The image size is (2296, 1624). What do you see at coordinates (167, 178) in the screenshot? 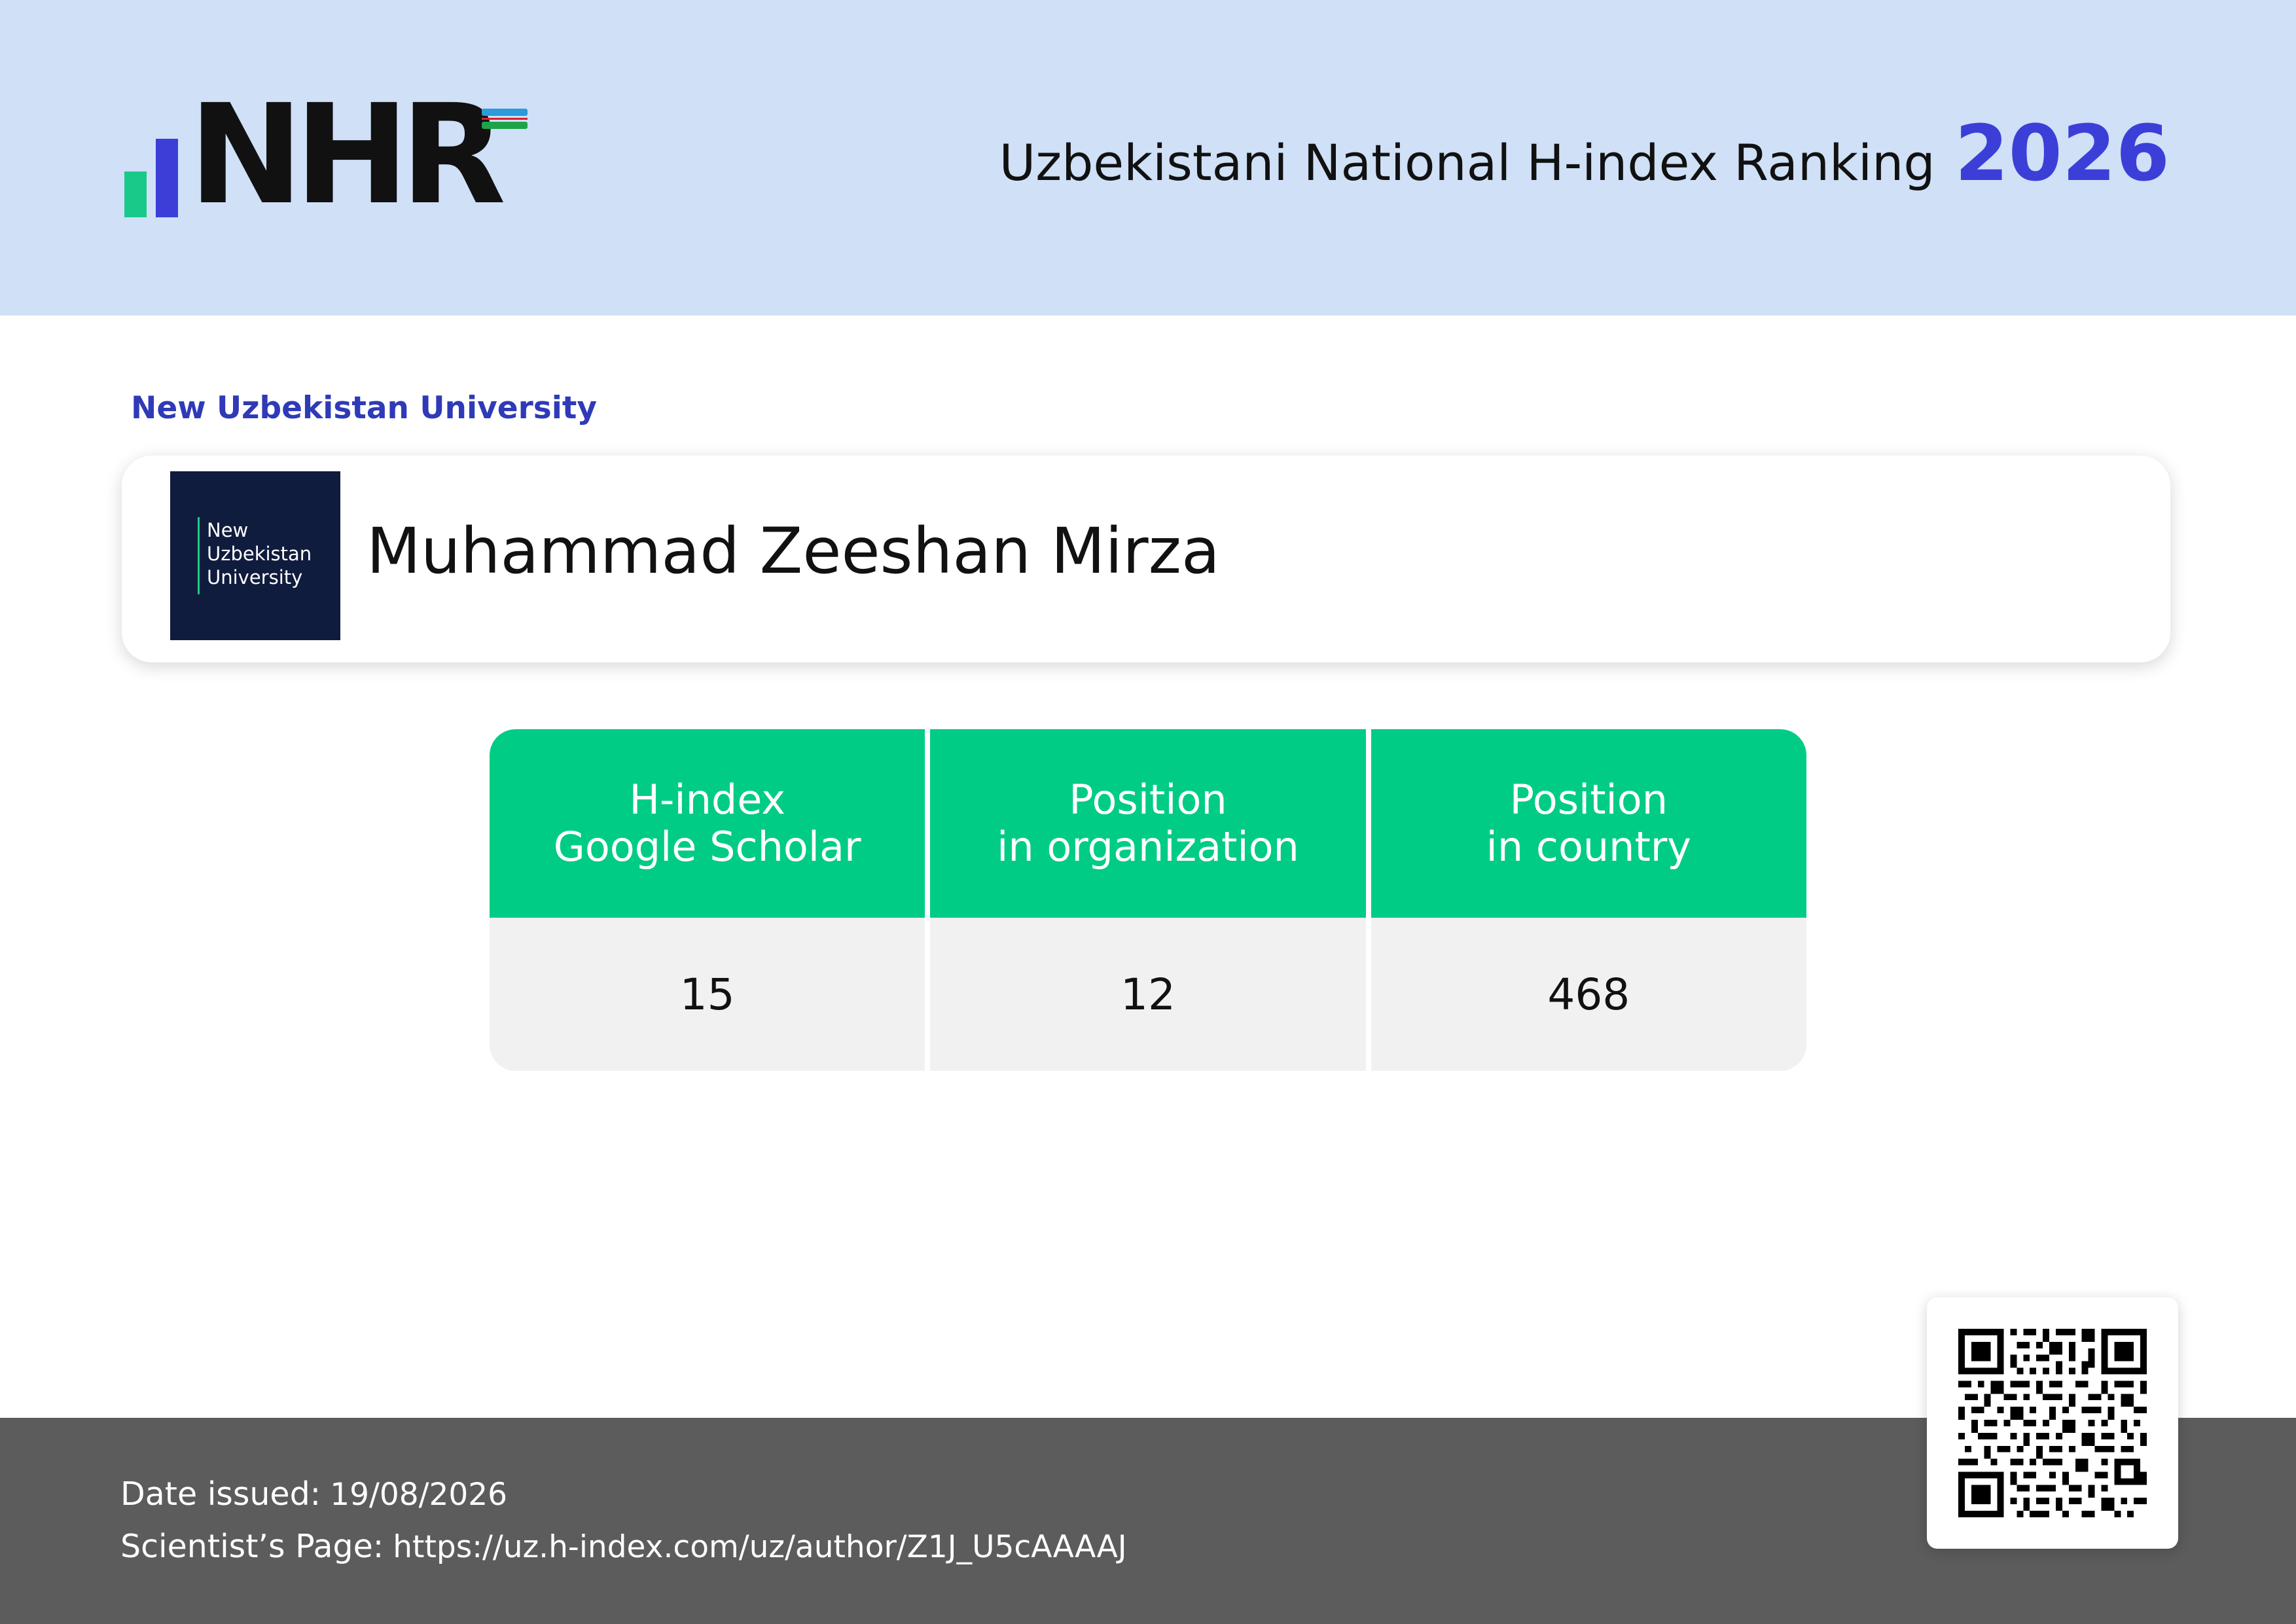
I see `logo-bar-blue` at bounding box center [167, 178].